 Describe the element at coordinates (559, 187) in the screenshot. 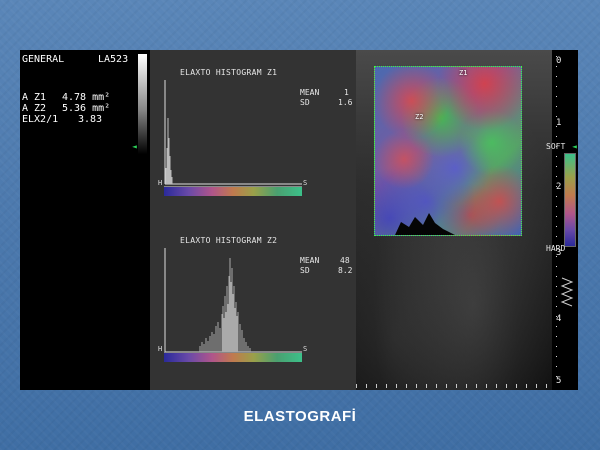

I see `depth-mark: 2` at that location.